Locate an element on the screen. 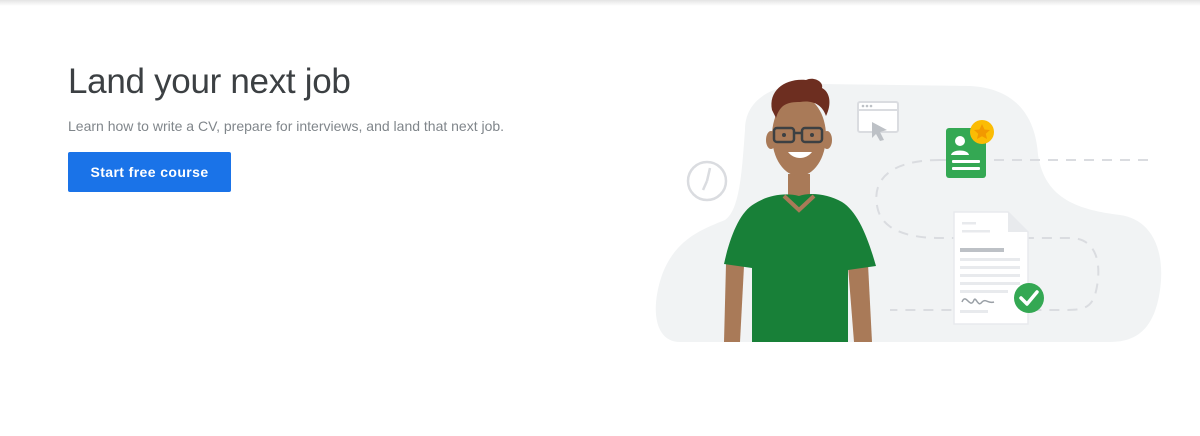 The height and width of the screenshot is (436, 1200). clock-icon is located at coordinates (707, 181).